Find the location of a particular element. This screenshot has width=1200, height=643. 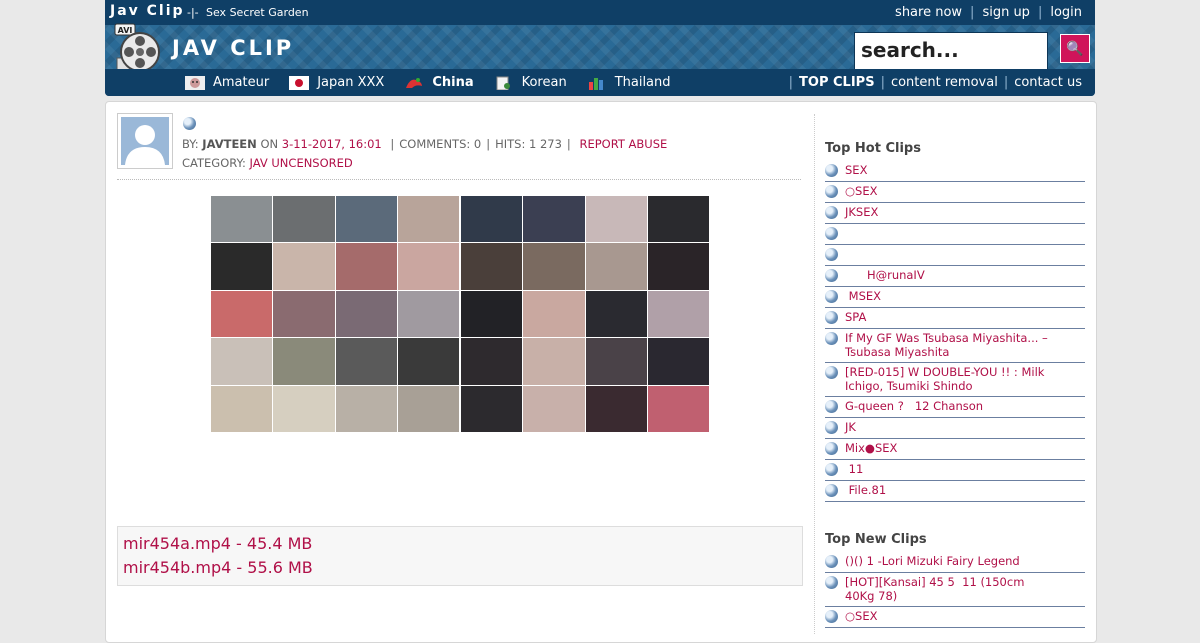

sidebar-clip-item: File.81 is located at coordinates (955, 491).